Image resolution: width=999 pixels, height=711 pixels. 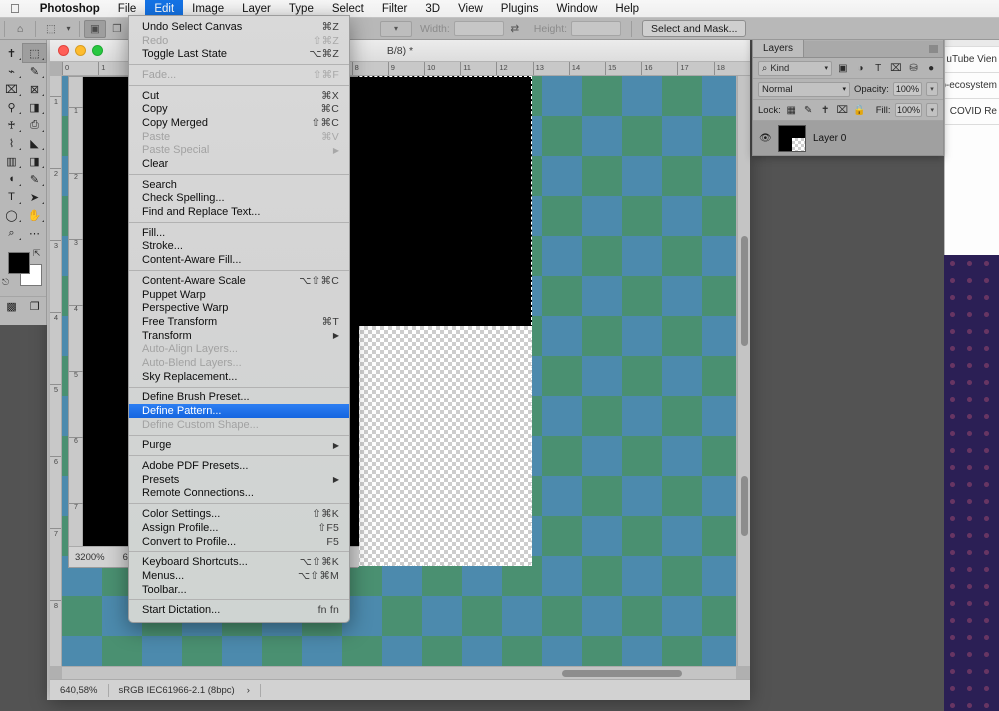 I want to click on chevron-down-icon: ▾, so click(x=68, y=29).